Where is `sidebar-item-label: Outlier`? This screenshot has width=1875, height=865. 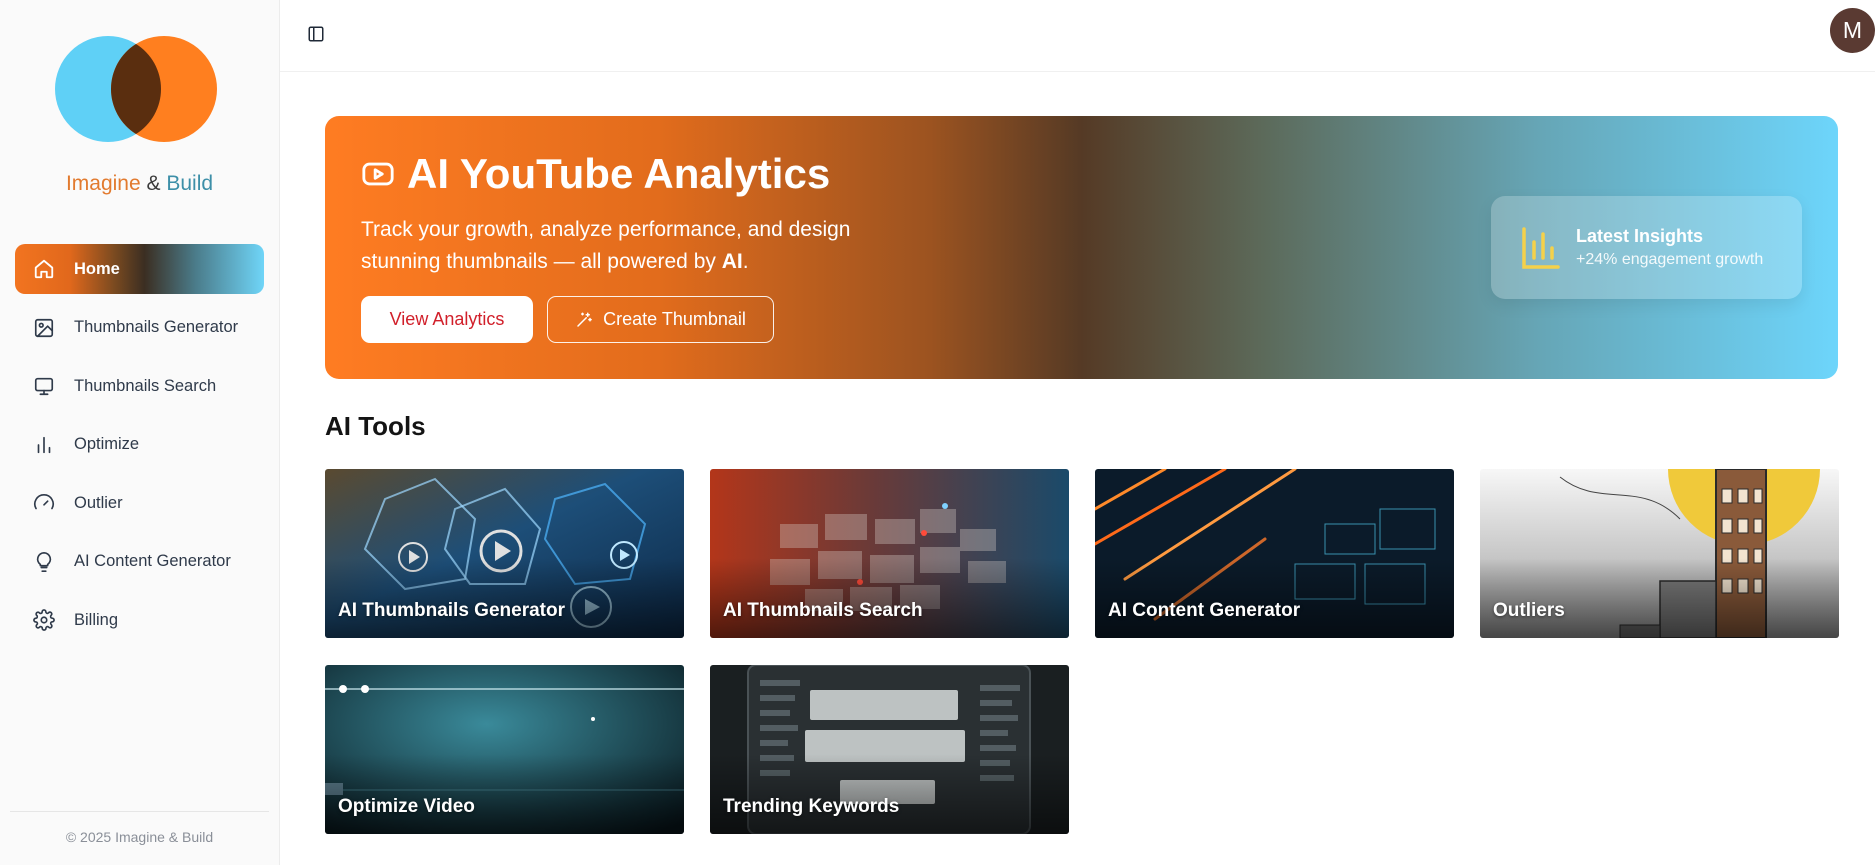 sidebar-item-label: Outlier is located at coordinates (98, 502).